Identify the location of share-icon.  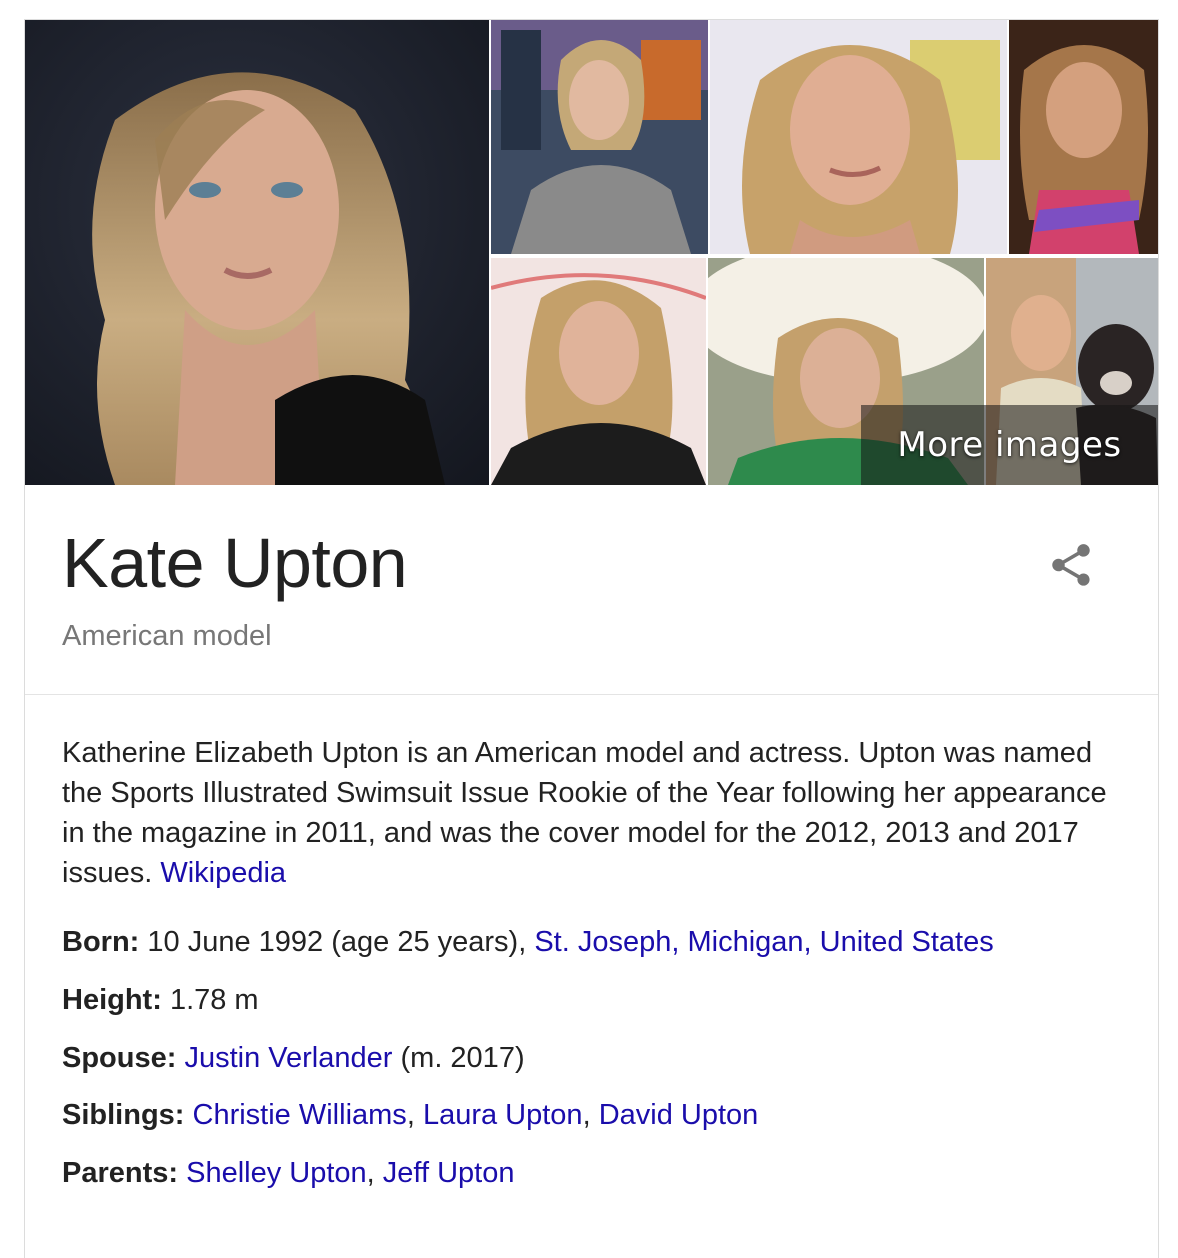
(1071, 565).